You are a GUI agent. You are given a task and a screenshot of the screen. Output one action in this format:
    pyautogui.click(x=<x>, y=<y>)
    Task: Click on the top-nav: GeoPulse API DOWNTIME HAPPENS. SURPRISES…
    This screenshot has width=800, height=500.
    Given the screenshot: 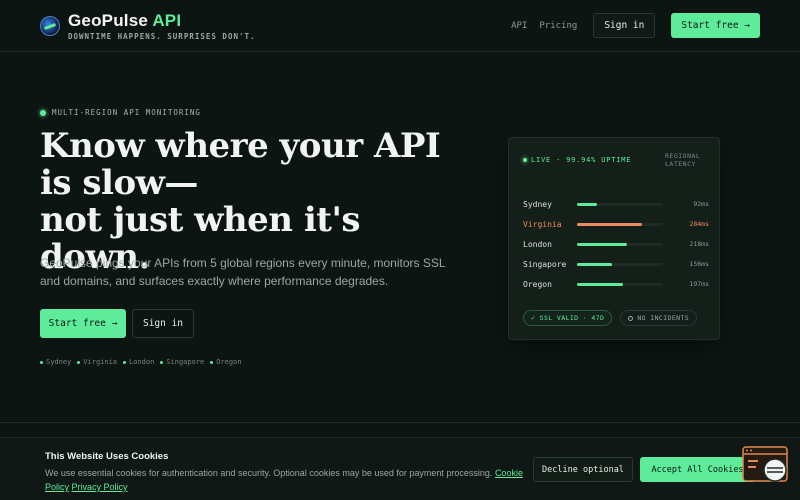 What is the action you would take?
    pyautogui.click(x=400, y=26)
    